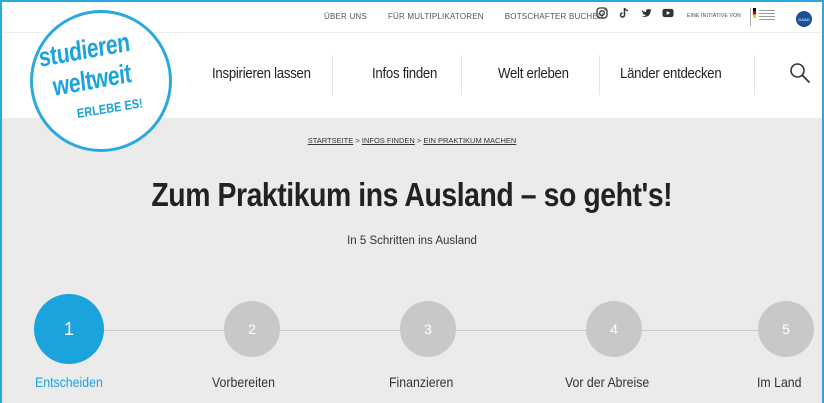 This screenshot has height=403, width=824. Describe the element at coordinates (624, 13) in the screenshot. I see `tiktok-icon` at that location.